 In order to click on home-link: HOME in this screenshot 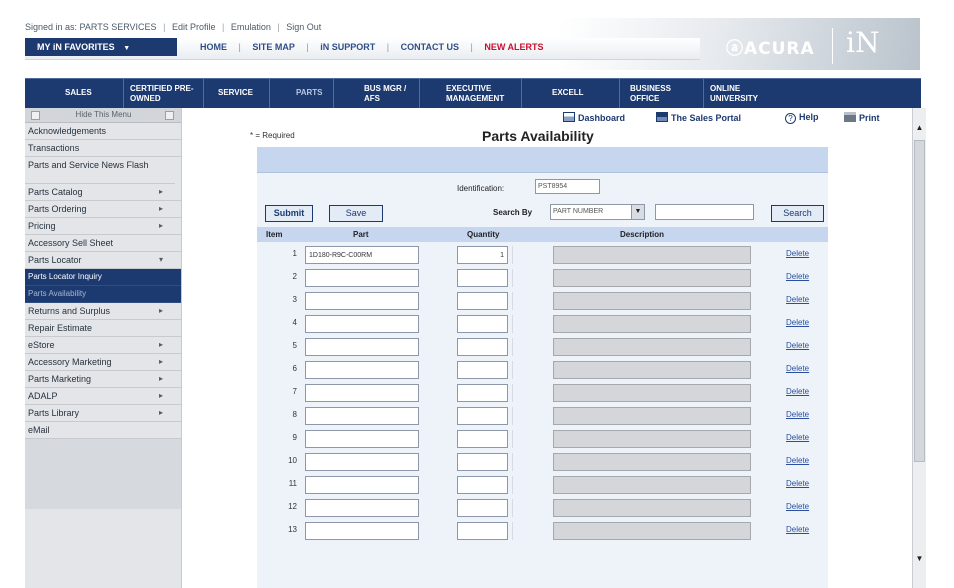, I will do `click(213, 47)`.